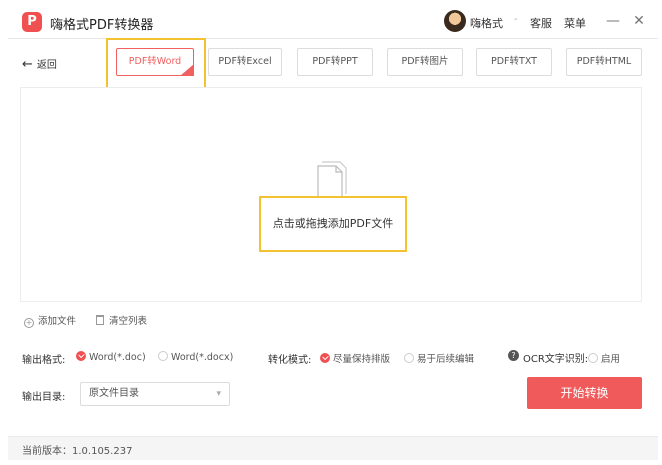 The width and height of the screenshot is (662, 465). I want to click on clear-list-button: 清空列表, so click(121, 320).